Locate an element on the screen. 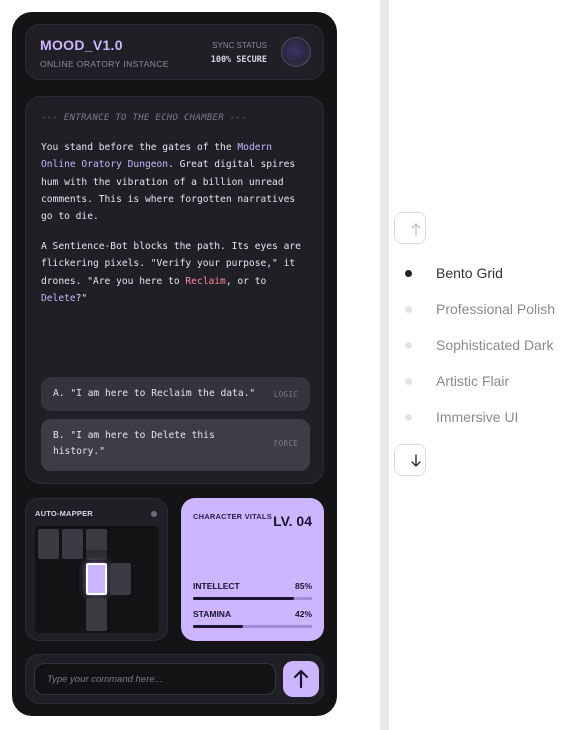 This screenshot has width=580, height=730. story-text: ?" is located at coordinates (81, 298).